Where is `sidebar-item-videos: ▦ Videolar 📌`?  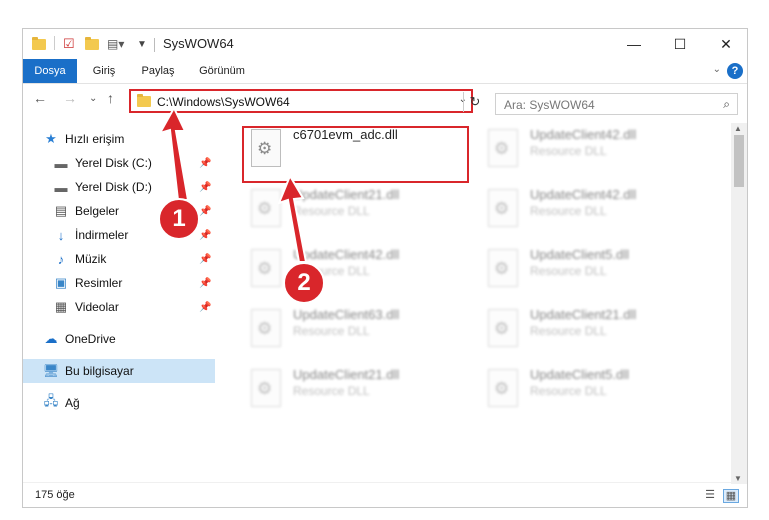 sidebar-item-videos: ▦ Videolar 📌 is located at coordinates (134, 307).